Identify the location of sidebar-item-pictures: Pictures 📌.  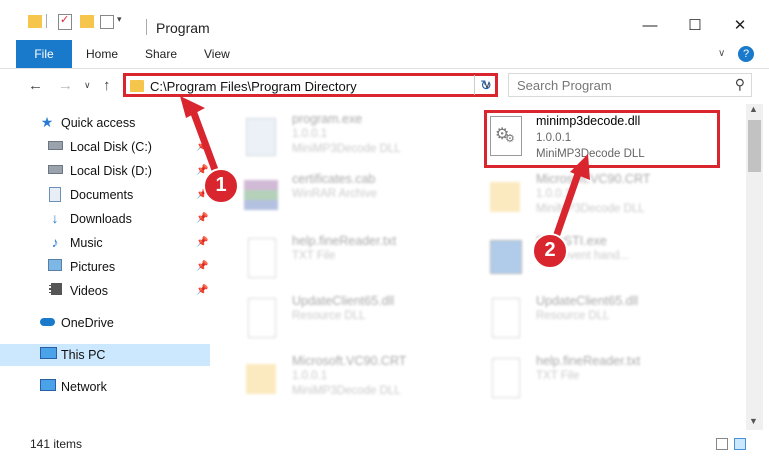
(105, 267).